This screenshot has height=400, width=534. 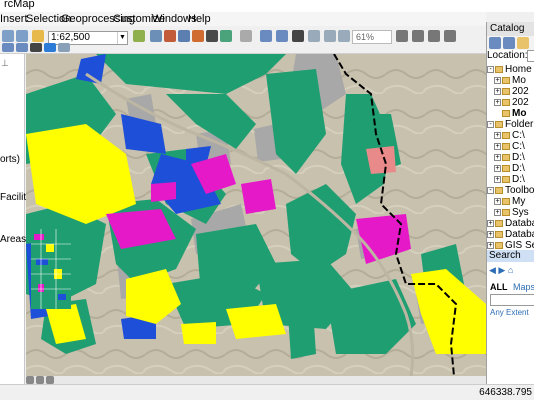 What do you see at coordinates (314, 36) in the screenshot?
I see `zoom-whole-page-icon` at bounding box center [314, 36].